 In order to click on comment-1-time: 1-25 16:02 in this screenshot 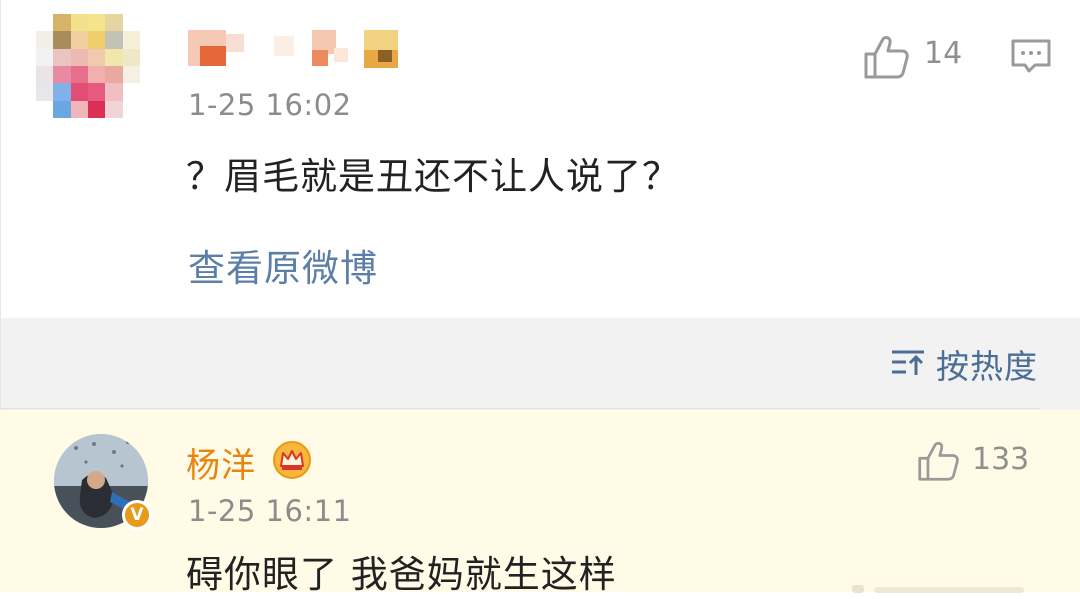, I will do `click(270, 105)`.